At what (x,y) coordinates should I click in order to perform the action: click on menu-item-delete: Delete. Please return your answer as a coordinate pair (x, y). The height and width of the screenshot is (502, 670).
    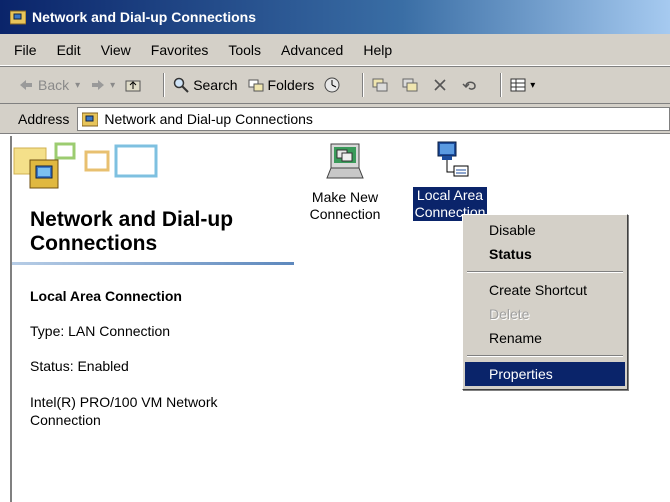
    Looking at the image, I should click on (509, 314).